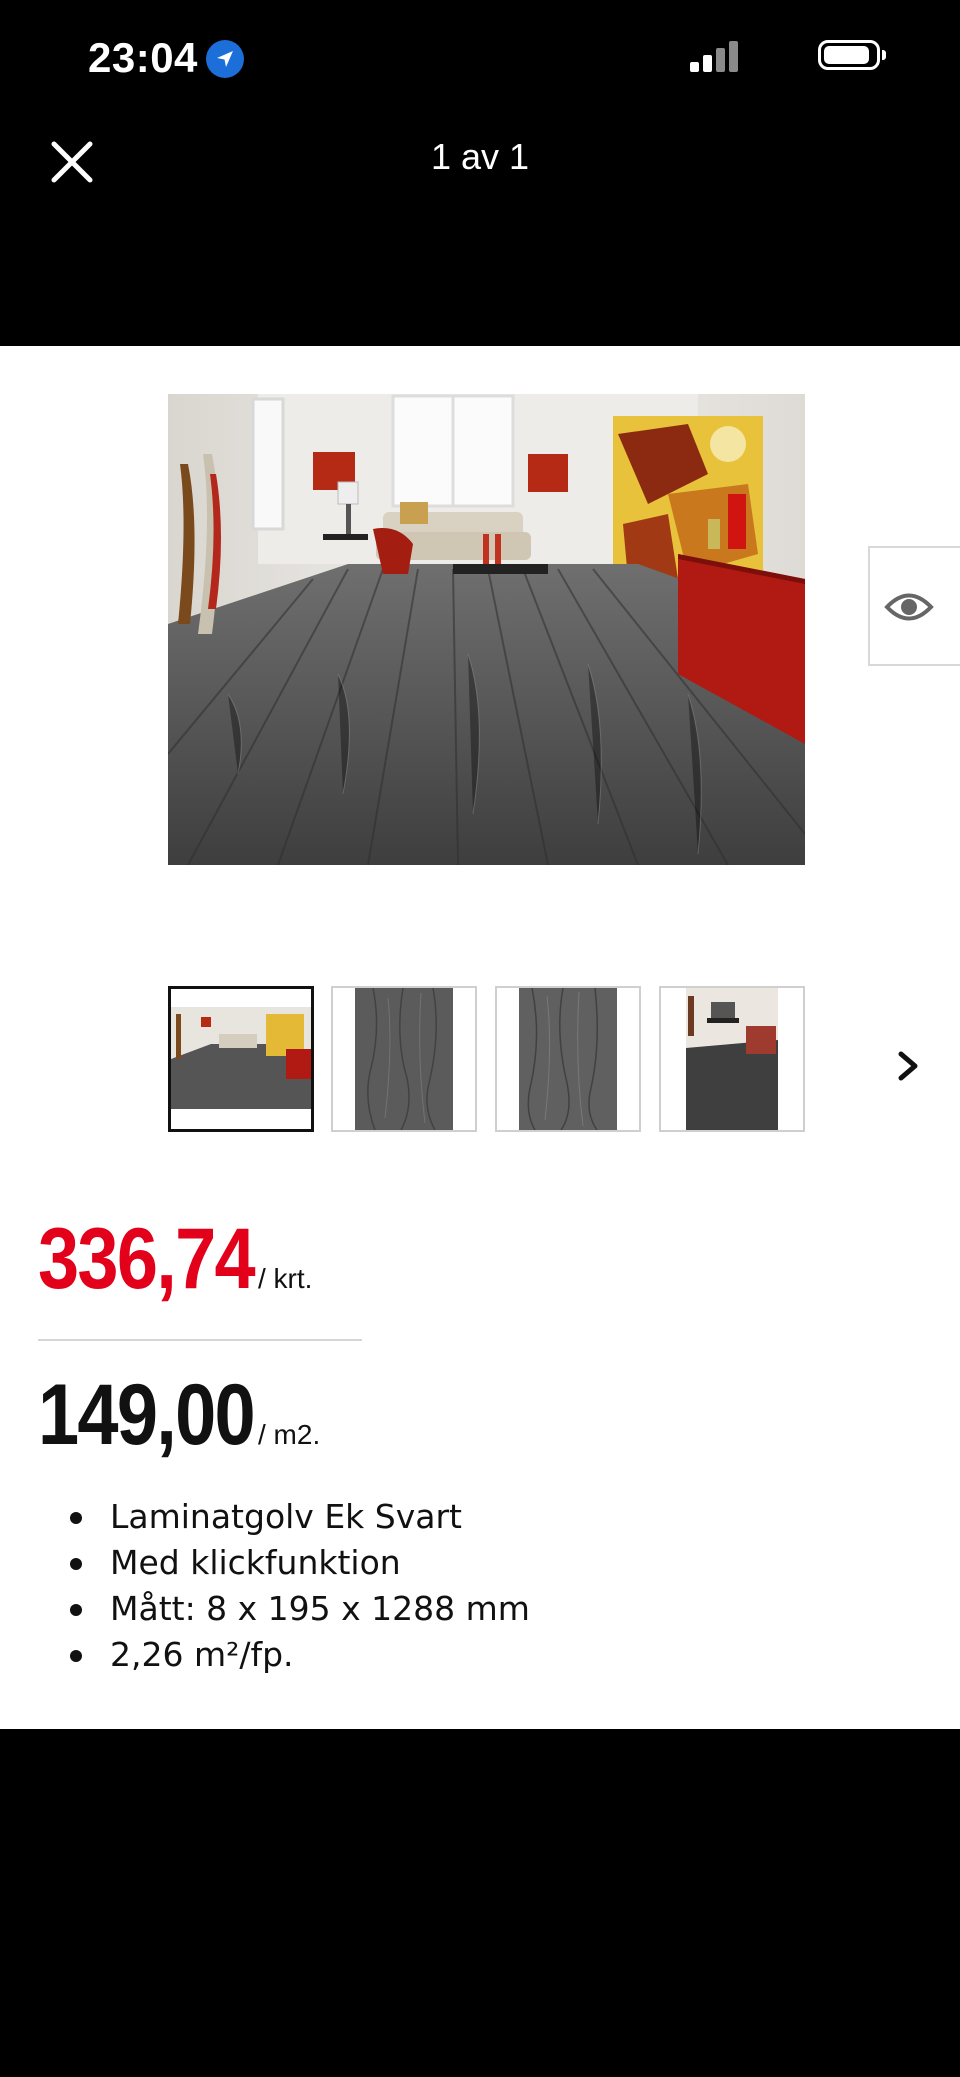  Describe the element at coordinates (147, 1259) in the screenshot. I see `price-old-value: 336,74` at that location.